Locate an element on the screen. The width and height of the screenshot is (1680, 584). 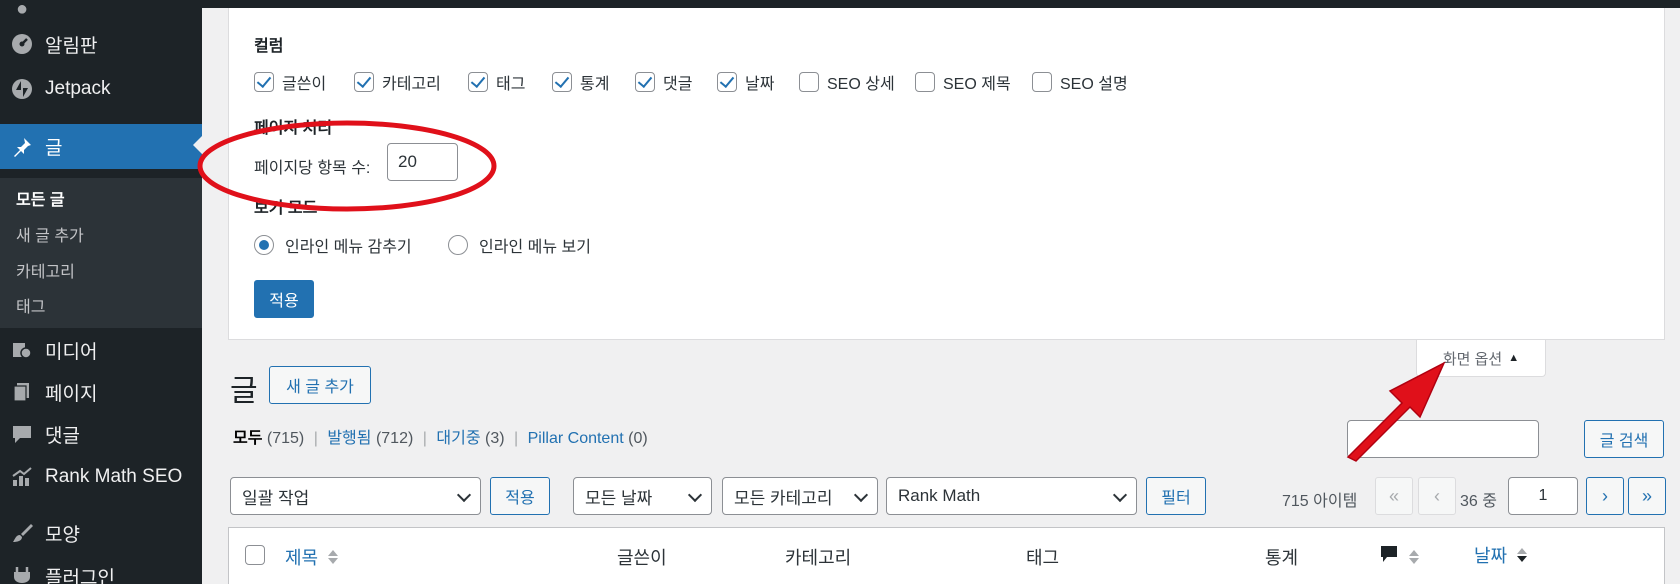
bulk-action-select: 일괄 작업 is located at coordinates (355, 496).